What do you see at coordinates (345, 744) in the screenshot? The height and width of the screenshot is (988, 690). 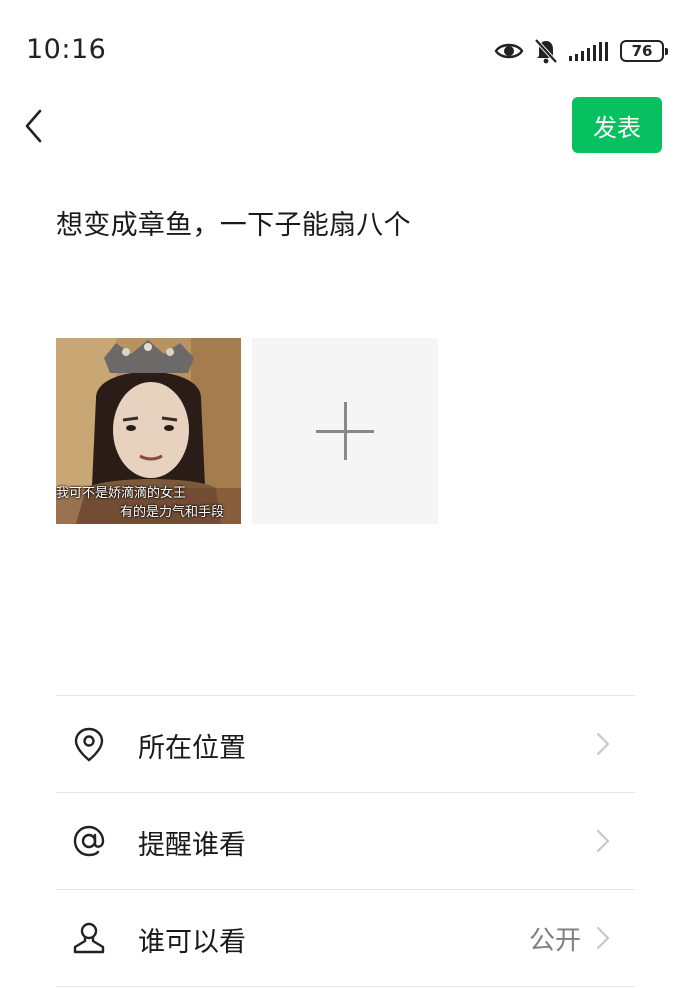 I see `option-location: 所在位置` at bounding box center [345, 744].